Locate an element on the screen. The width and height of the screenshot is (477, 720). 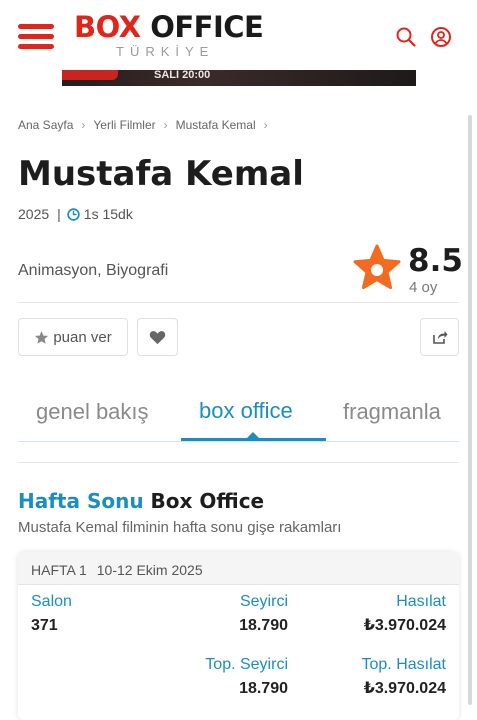
breadcrumb: Ana Sayfa › Yerli Filmler › Mustafa Kemal › is located at coordinates (147, 125).